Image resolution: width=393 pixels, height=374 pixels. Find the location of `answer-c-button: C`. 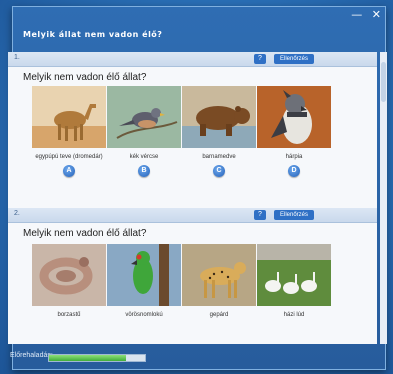

answer-c-button: C is located at coordinates (219, 171).